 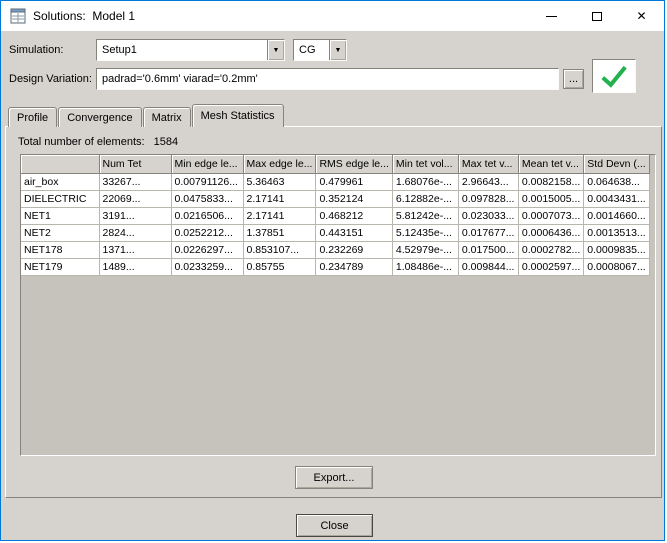 I want to click on grid-column-header: Num Tet, so click(x=135, y=164).